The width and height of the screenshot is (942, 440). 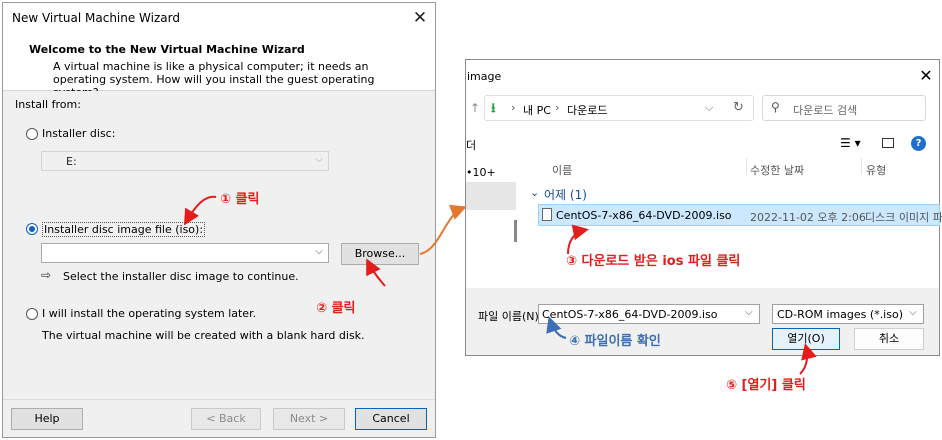 I want to click on annotation-2: ② 클릭, so click(x=336, y=308).